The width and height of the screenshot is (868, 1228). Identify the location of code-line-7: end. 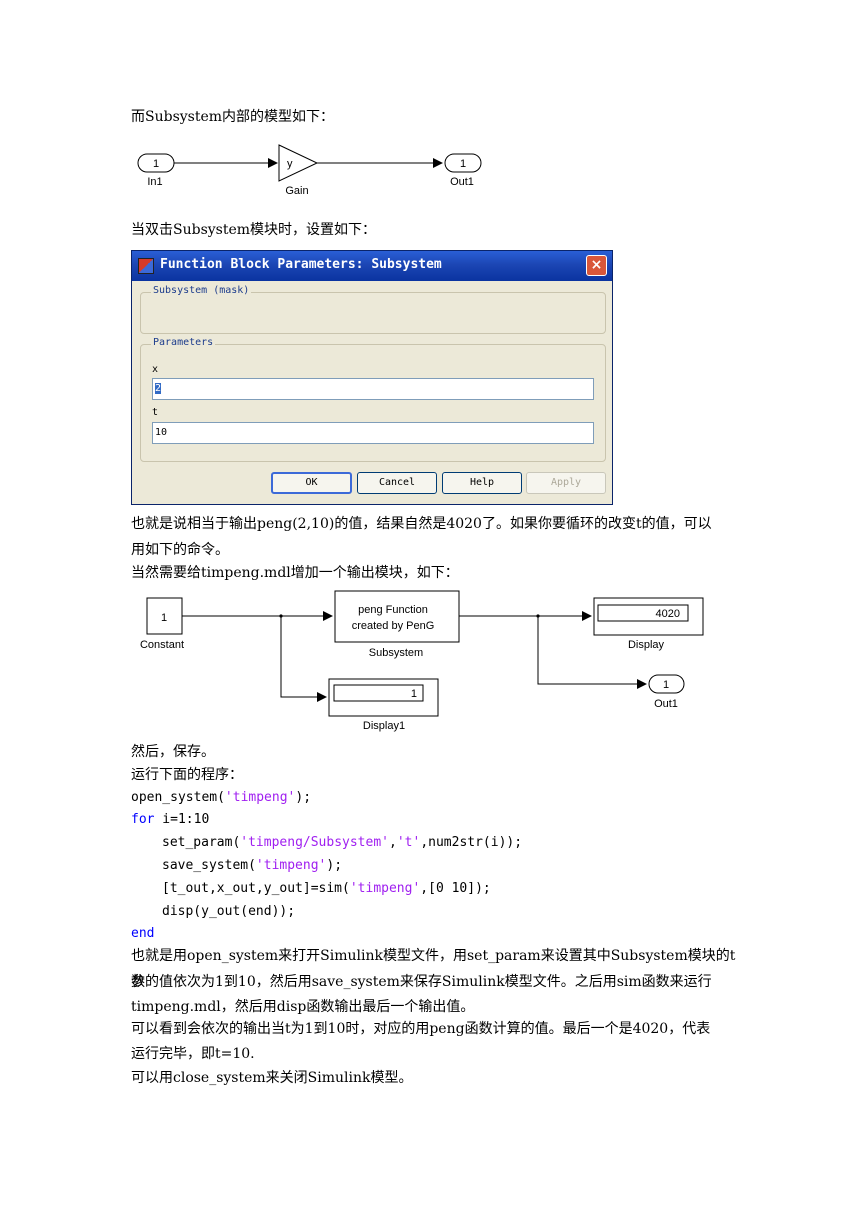
(143, 933).